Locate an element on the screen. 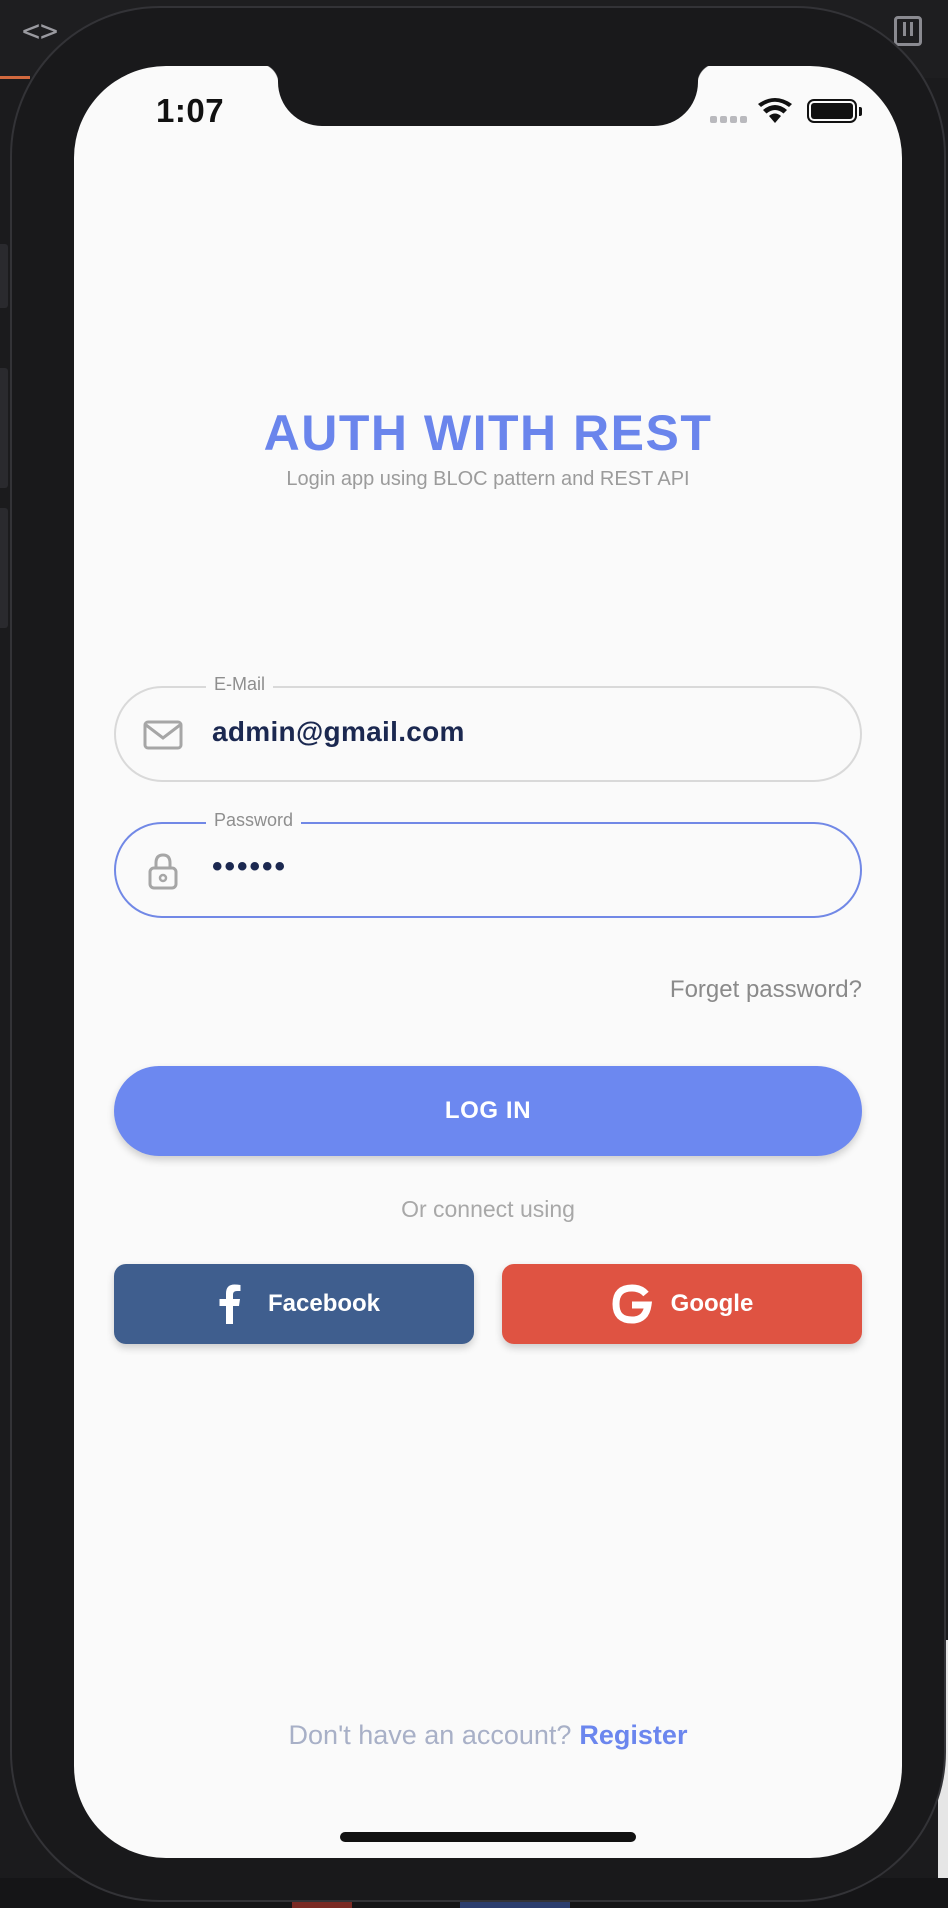  password-value: •••••• is located at coordinates (250, 866).